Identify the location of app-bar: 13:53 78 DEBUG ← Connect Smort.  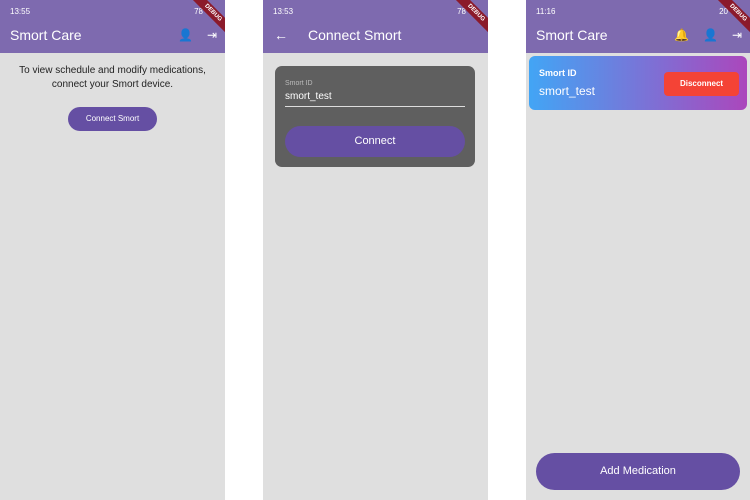
(375, 26).